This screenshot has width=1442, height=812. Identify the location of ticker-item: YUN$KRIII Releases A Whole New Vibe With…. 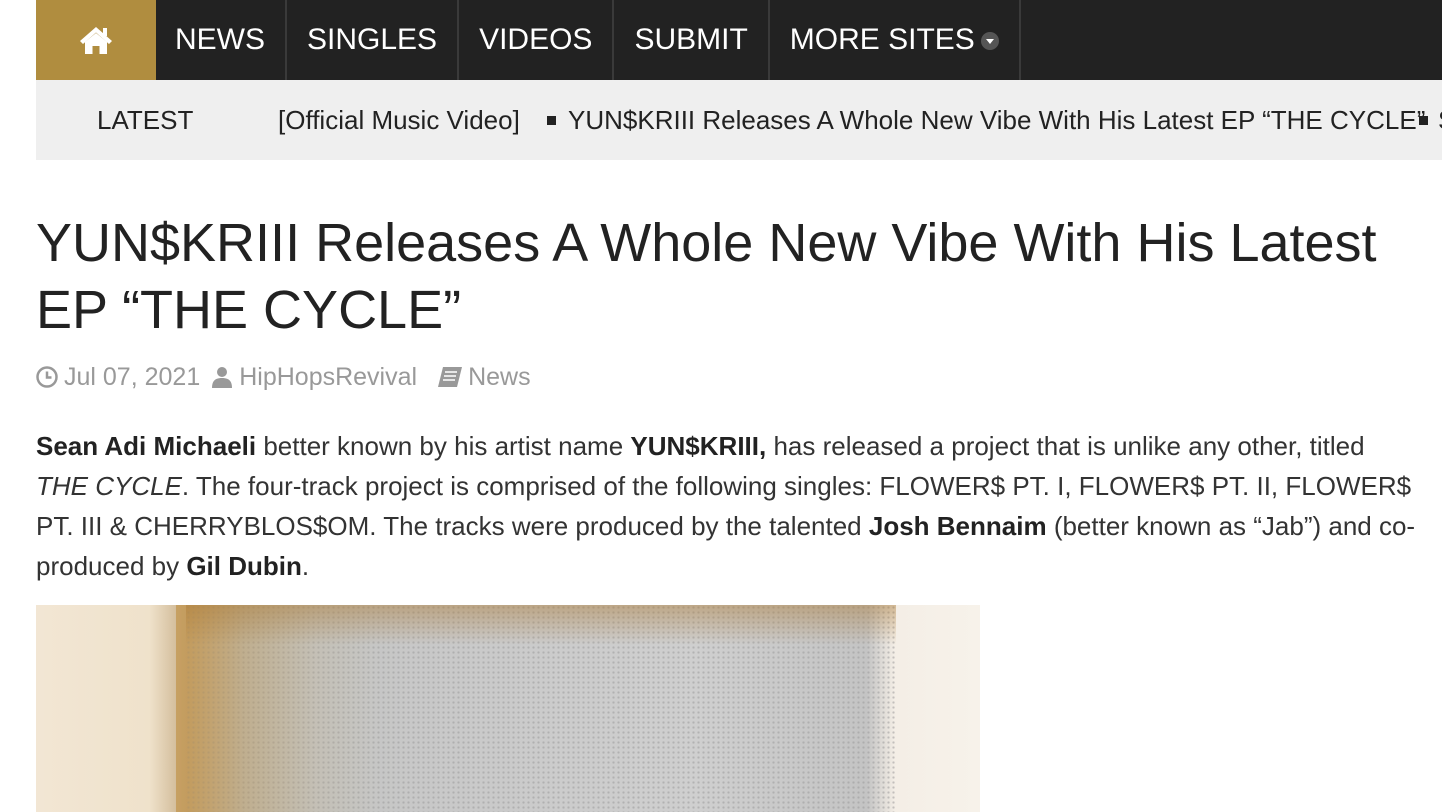
(996, 120).